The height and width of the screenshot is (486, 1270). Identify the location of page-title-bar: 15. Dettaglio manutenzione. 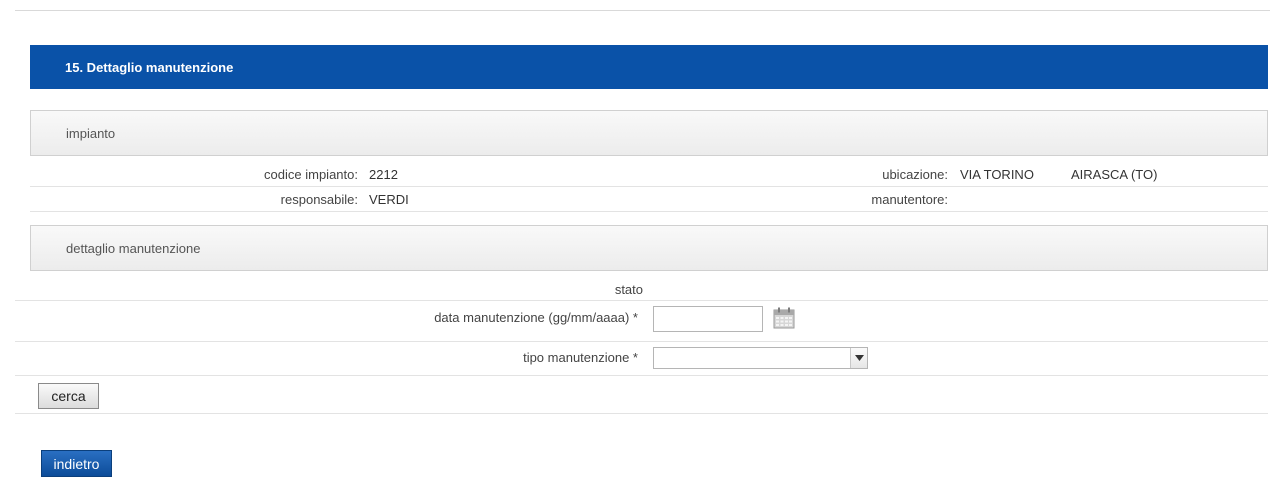
(649, 67).